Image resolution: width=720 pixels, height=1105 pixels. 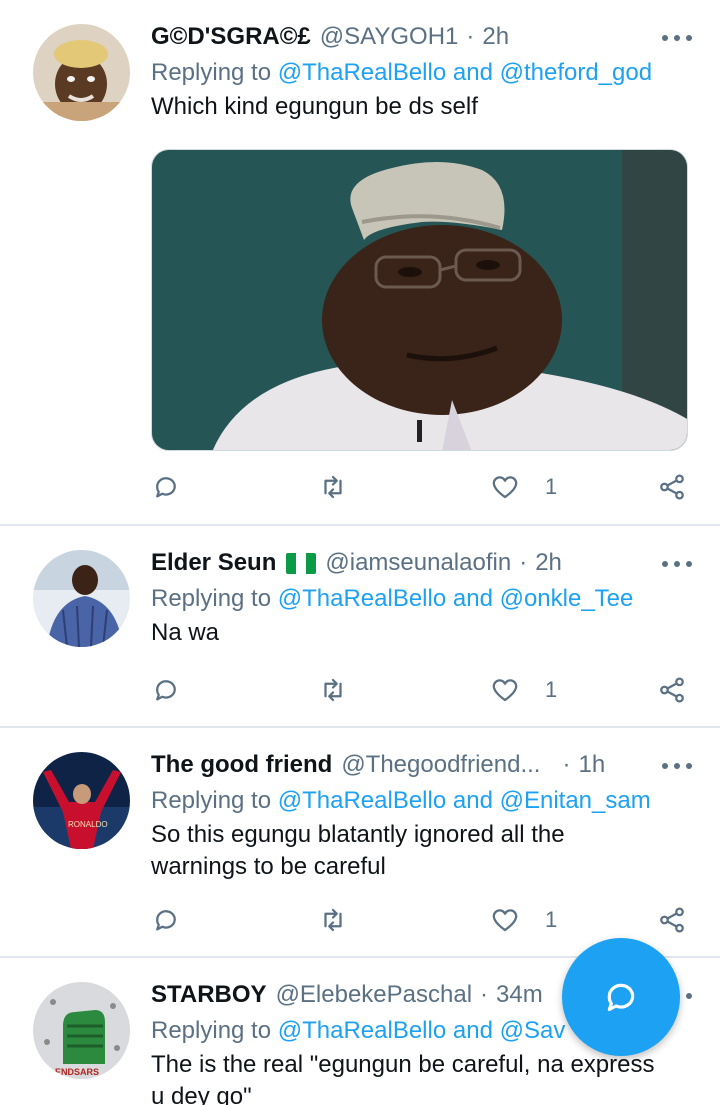 I want to click on timestamp: 1h, so click(x=591, y=765).